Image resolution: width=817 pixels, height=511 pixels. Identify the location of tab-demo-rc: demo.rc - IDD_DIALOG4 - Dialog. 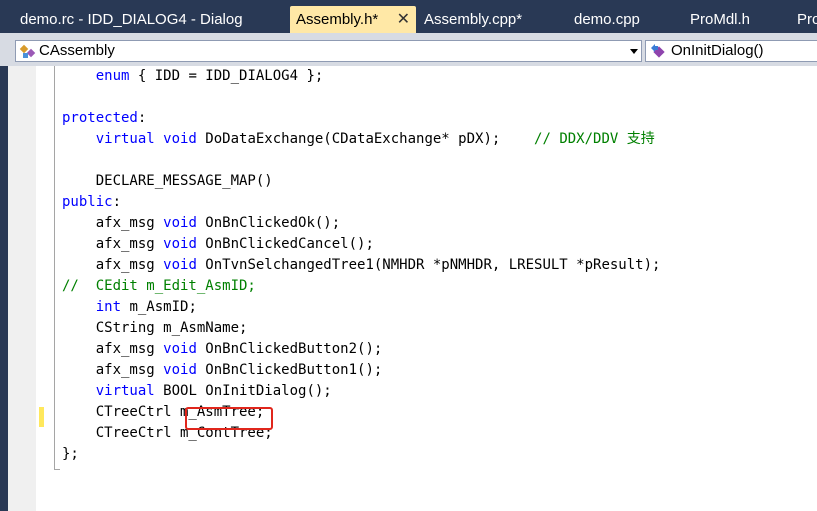
(151, 19).